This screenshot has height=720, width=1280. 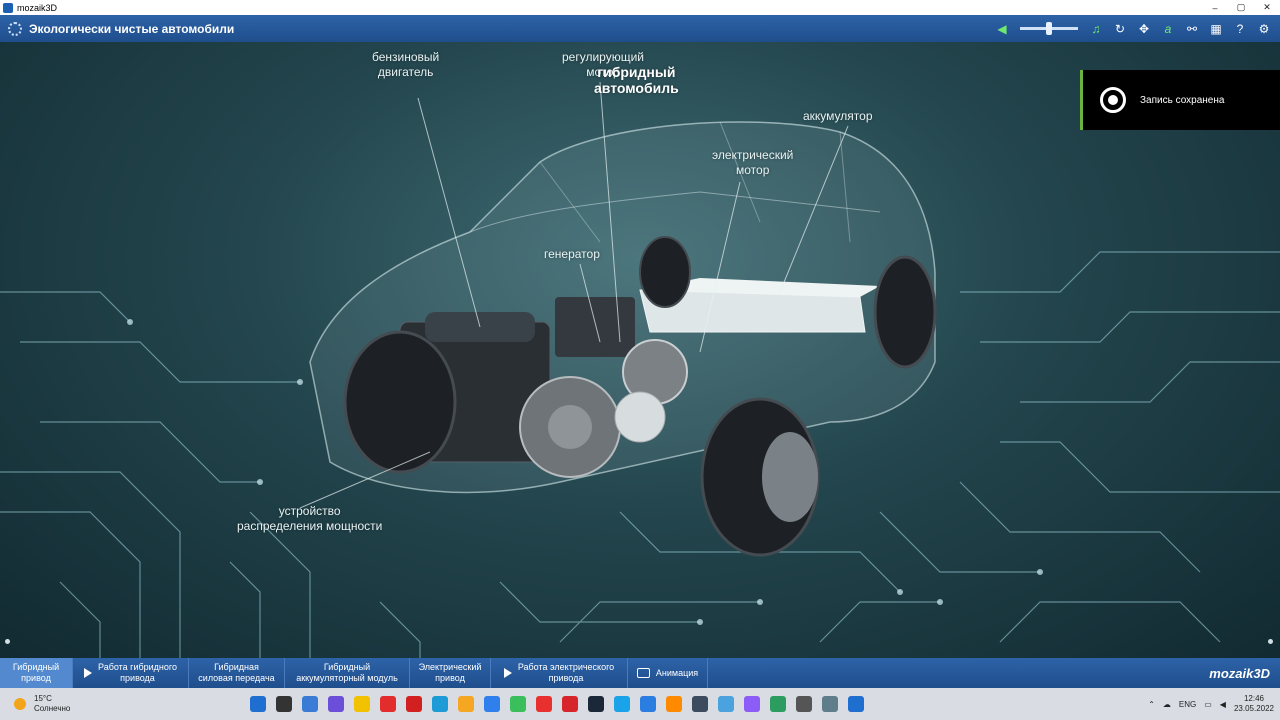 I want to click on weather-widget: 15°C Солнечно, so click(x=74, y=704).